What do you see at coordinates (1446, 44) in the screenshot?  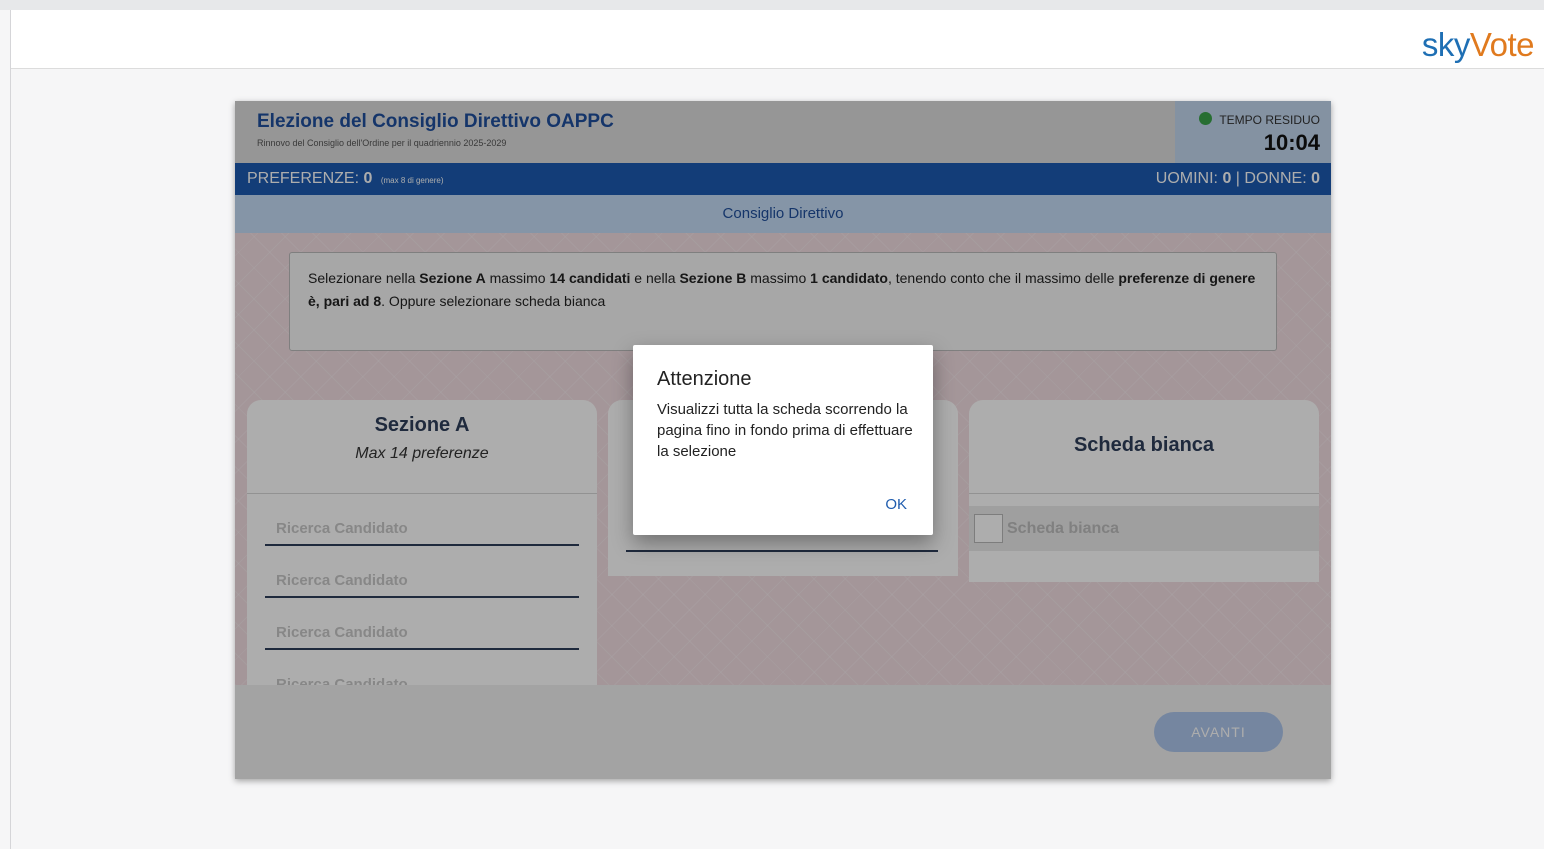 I see `logo-sky-text: sky` at bounding box center [1446, 44].